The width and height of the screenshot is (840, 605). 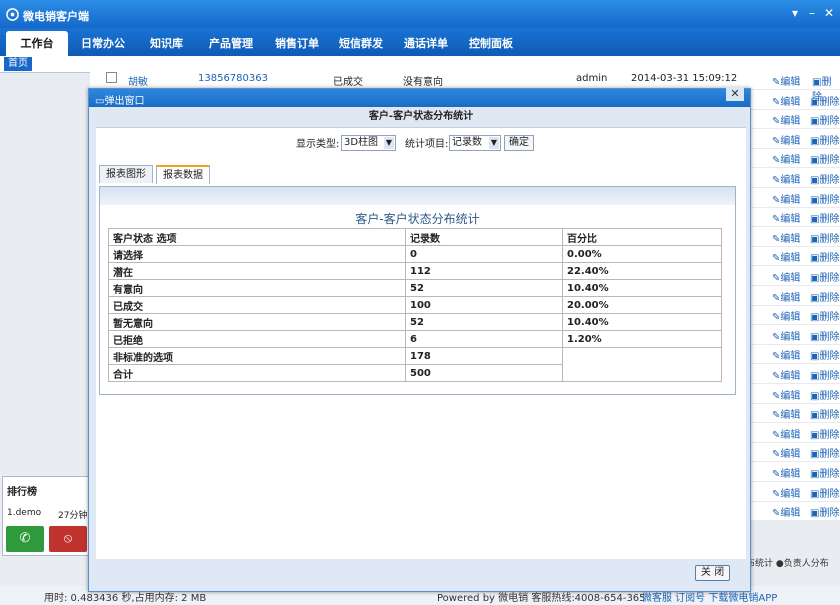 What do you see at coordinates (257, 356) in the screenshot?
I see `cell-option: 非标准的选项` at bounding box center [257, 356].